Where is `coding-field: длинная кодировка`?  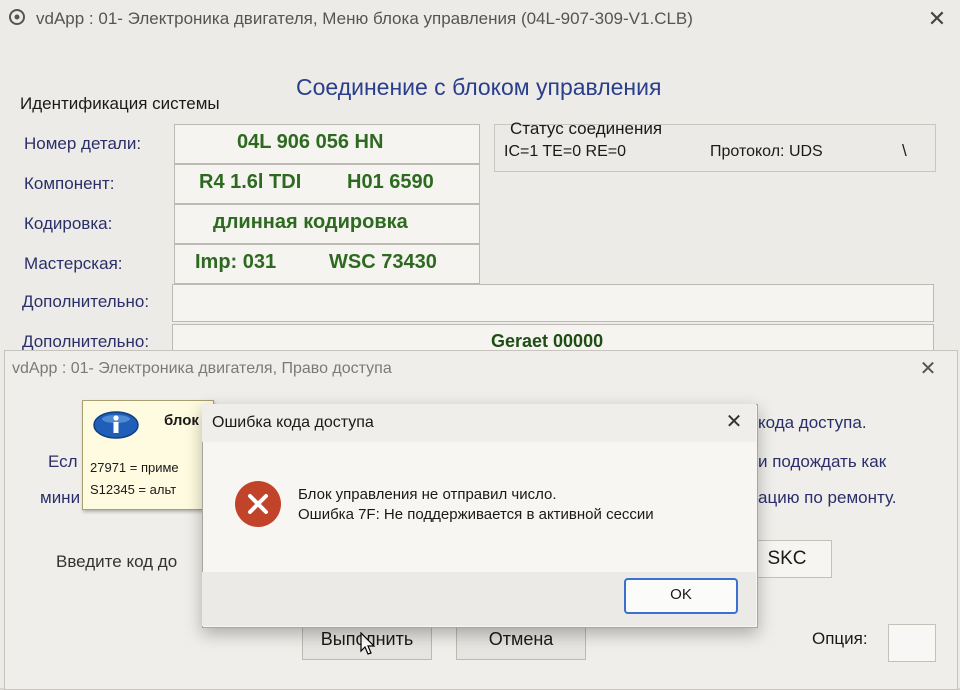 coding-field: длинная кодировка is located at coordinates (327, 224).